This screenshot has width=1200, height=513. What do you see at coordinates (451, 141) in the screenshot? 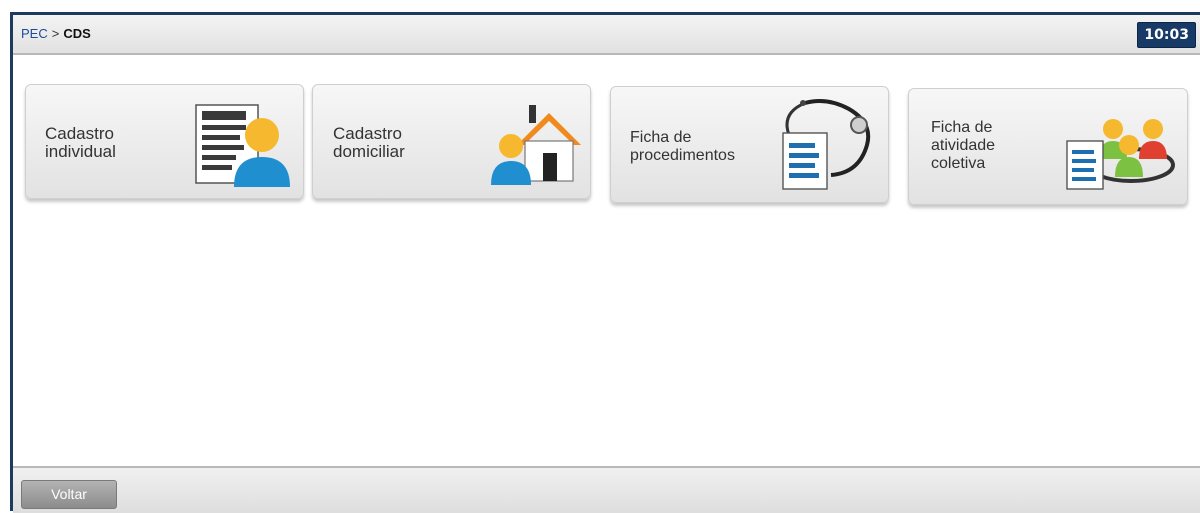
I see `tile-cadastro-domiciliar: Cadastro domiciliar` at bounding box center [451, 141].